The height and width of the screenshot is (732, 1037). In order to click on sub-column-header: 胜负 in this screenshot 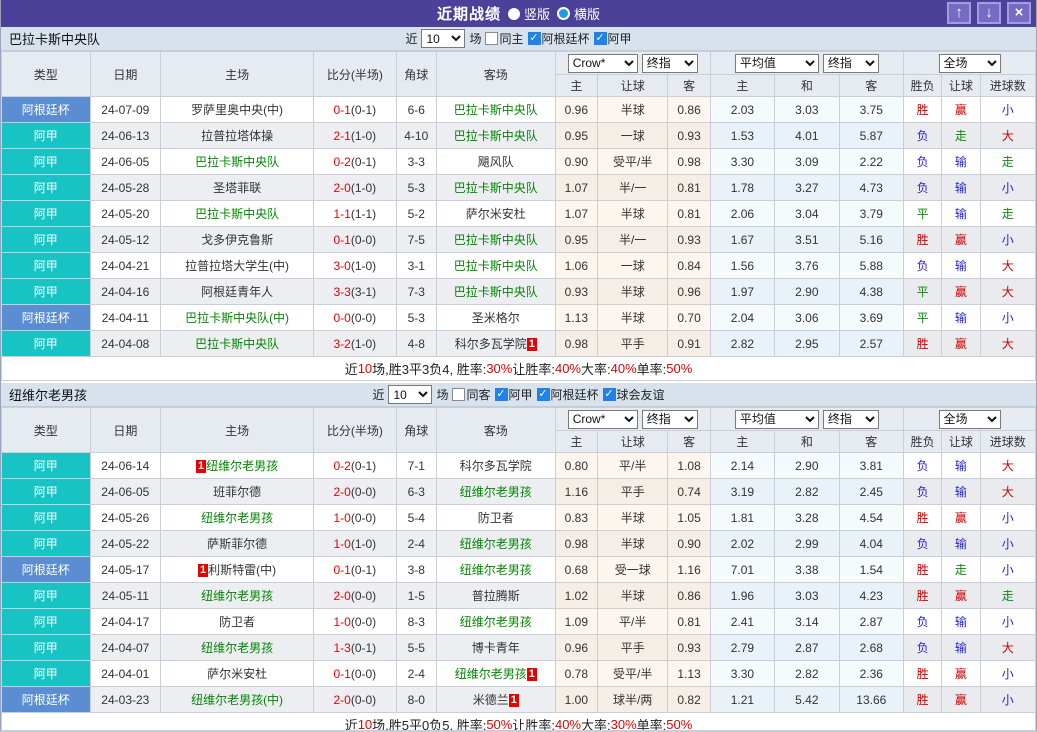, I will do `click(923, 441)`.